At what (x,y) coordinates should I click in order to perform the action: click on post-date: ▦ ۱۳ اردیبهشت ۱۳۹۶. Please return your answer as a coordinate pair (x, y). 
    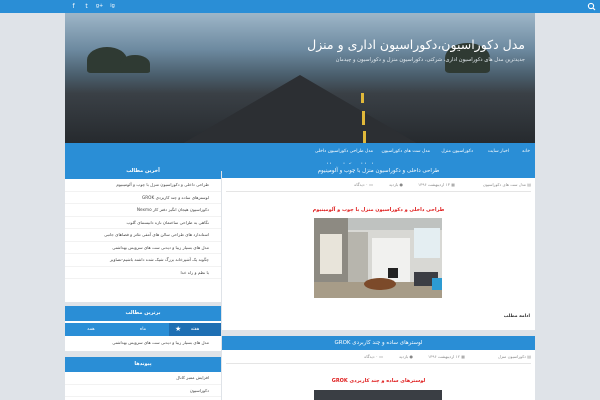
    Looking at the image, I should click on (436, 185).